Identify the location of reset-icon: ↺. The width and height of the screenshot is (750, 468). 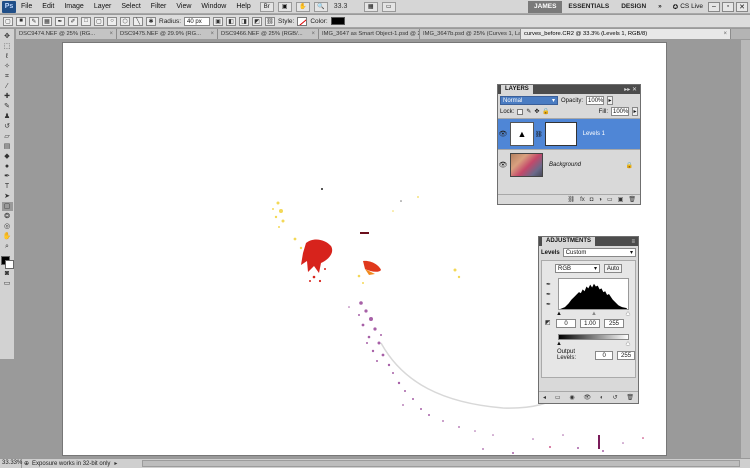
(614, 397).